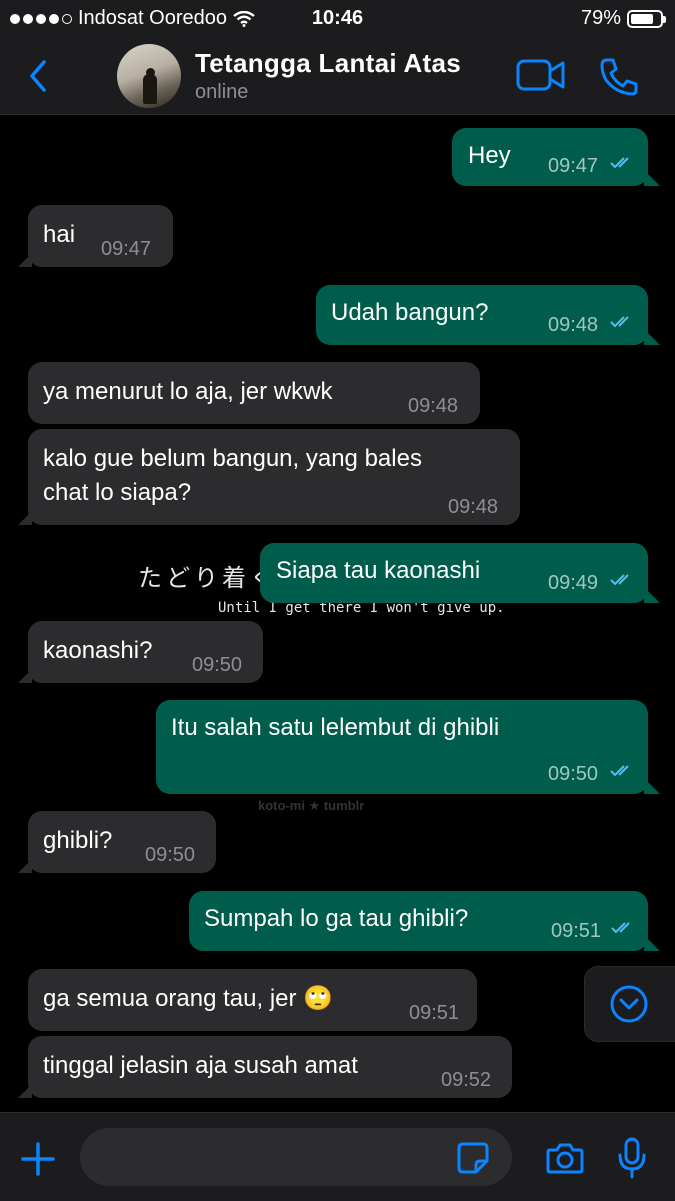  I want to click on message-text: Itu salah satu lelembut di ghibli, so click(335, 727).